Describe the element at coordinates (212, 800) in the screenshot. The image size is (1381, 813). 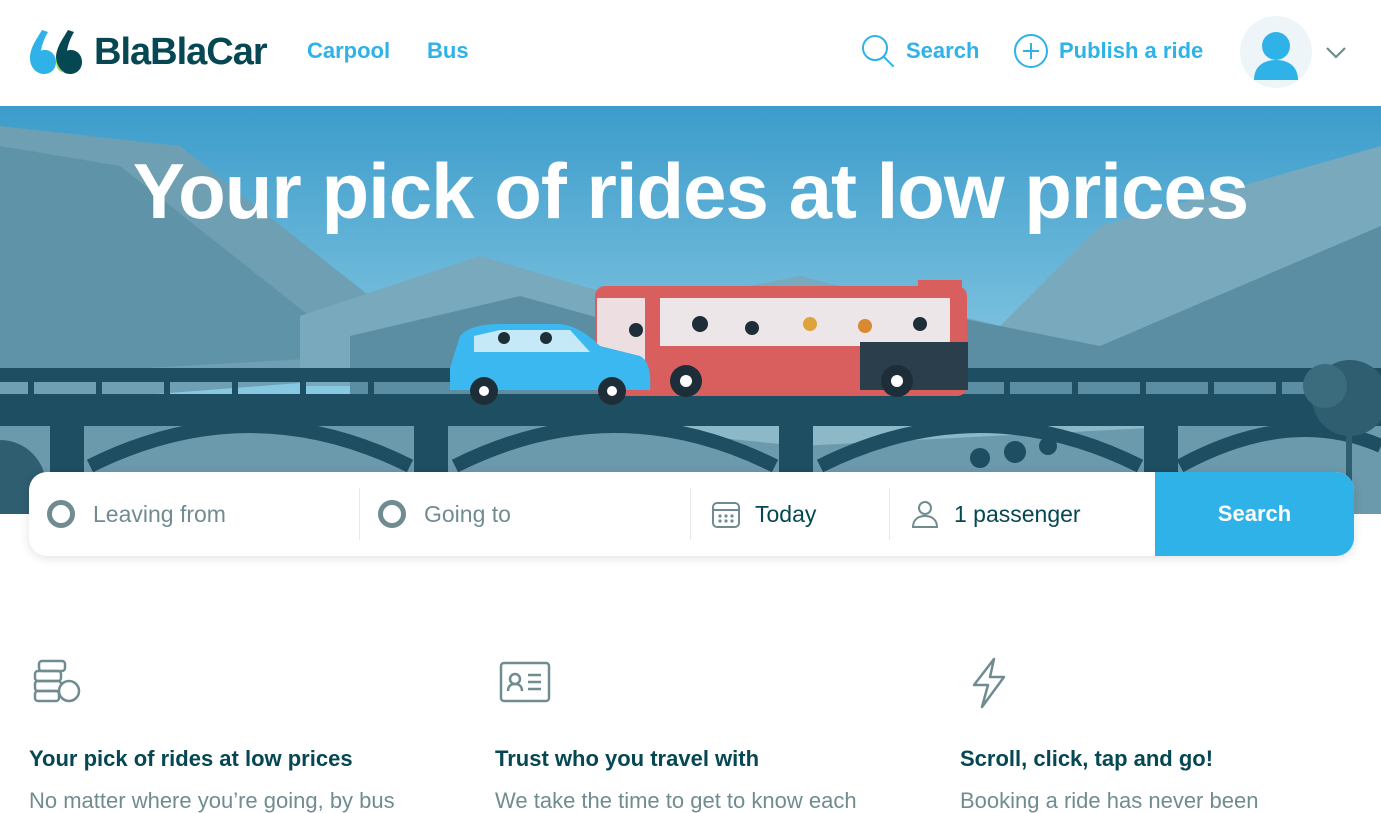
I see `feature-text: No matter where you’re going, by bus` at that location.